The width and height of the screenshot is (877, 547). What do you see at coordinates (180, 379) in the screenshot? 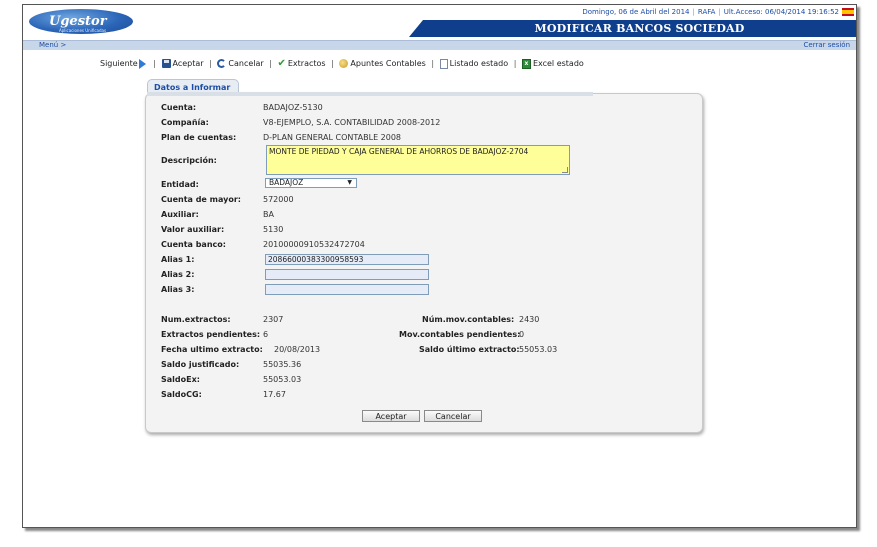
I see `saldo-ex-label: SaldoEx:` at bounding box center [180, 379].